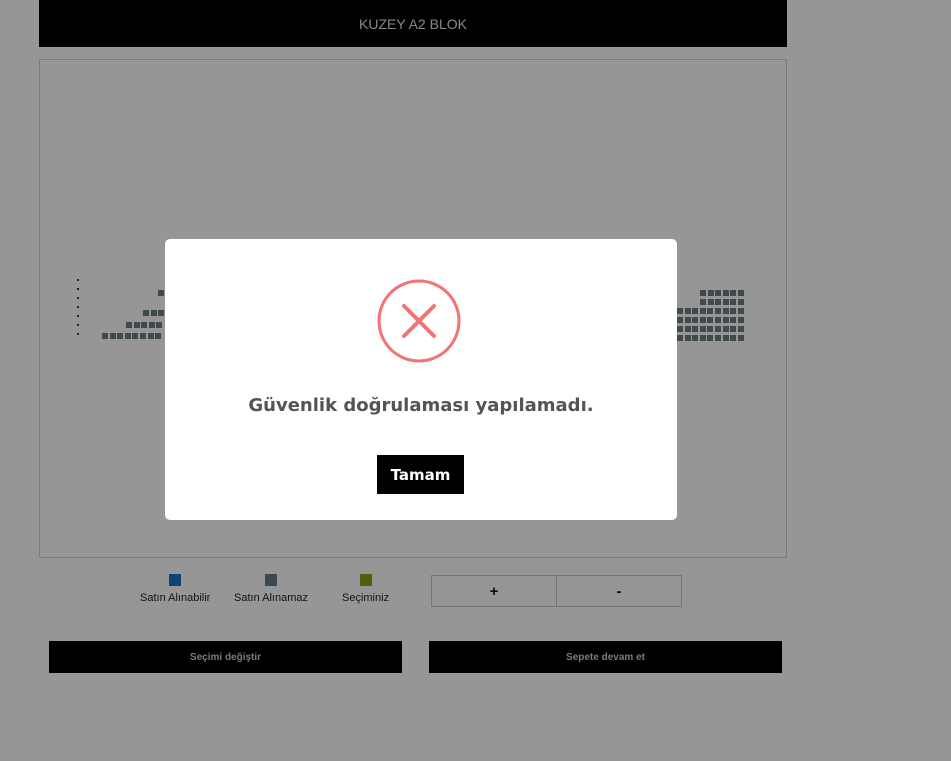 The width and height of the screenshot is (951, 761). Describe the element at coordinates (419, 321) in the screenshot. I see `error-x-icon` at that location.